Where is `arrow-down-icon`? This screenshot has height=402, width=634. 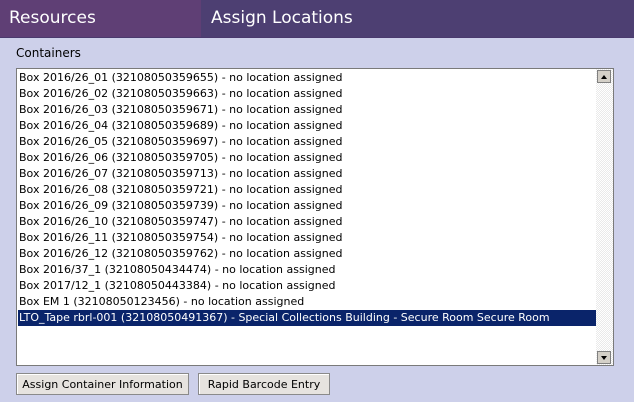 arrow-down-icon is located at coordinates (604, 357).